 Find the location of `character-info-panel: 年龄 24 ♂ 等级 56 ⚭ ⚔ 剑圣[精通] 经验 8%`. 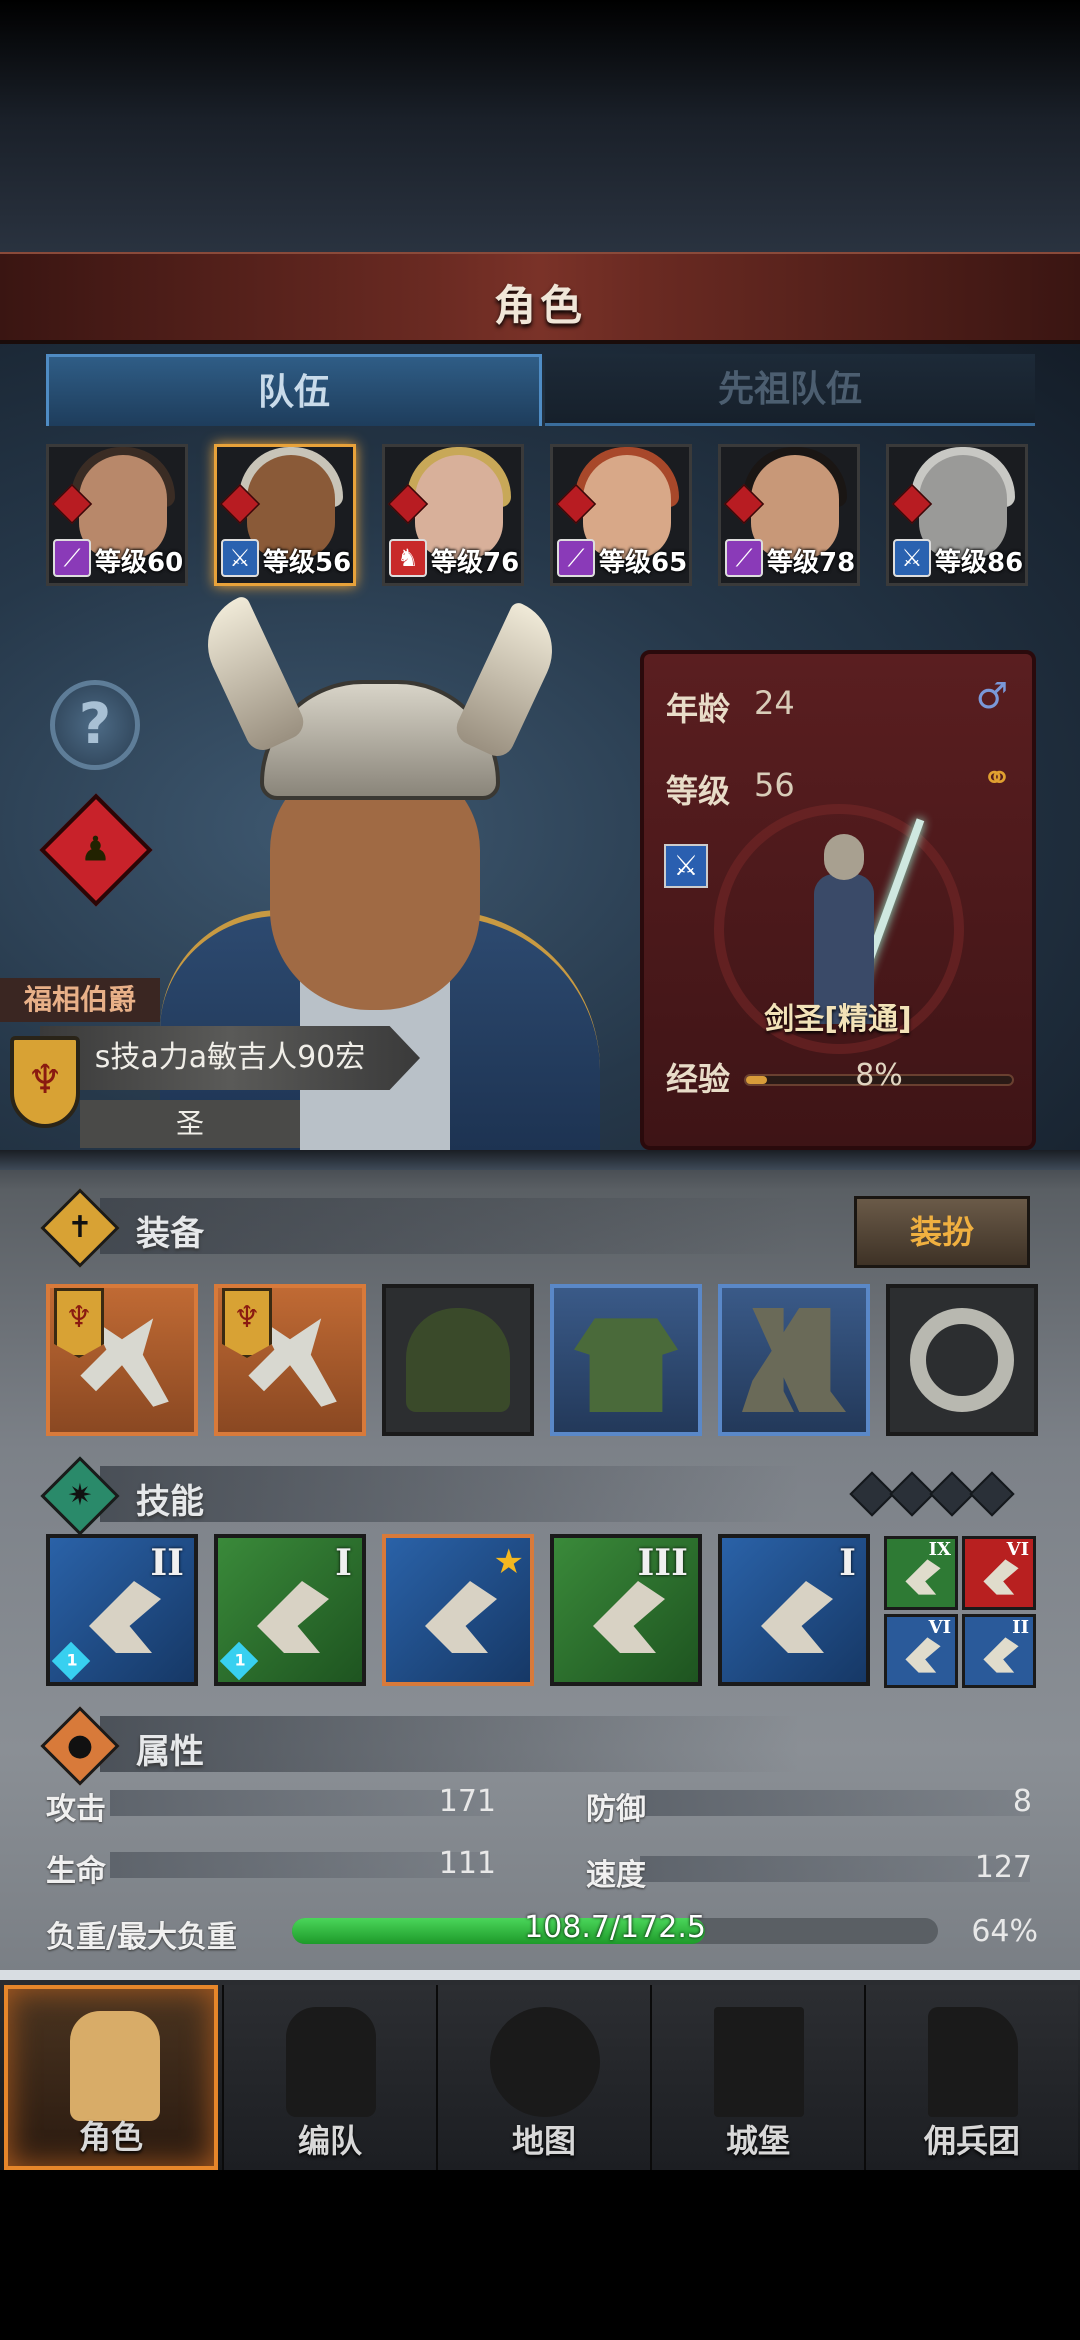

character-info-panel: 年龄 24 ♂ 等级 56 ⚭ ⚔ 剑圣[精通] 经验 8% is located at coordinates (838, 900).